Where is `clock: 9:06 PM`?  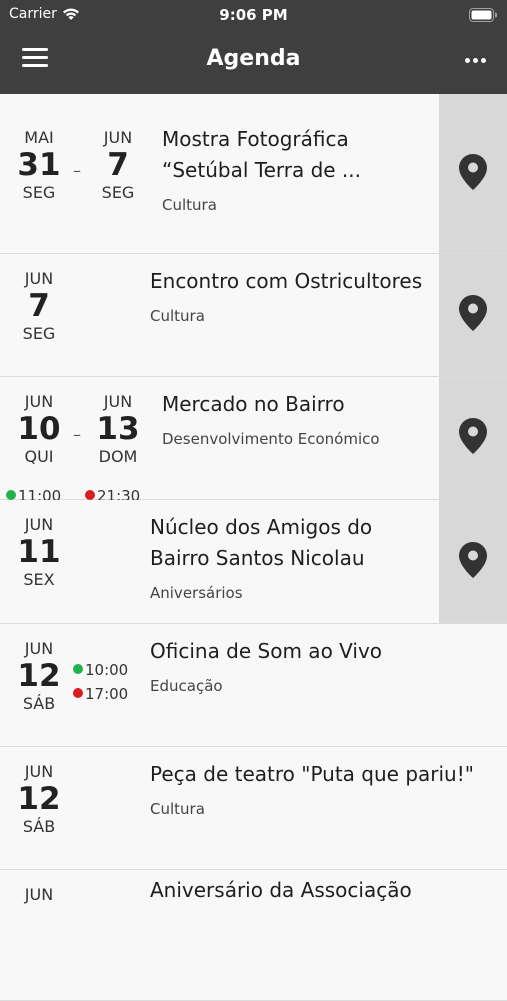 clock: 9:06 PM is located at coordinates (253, 15).